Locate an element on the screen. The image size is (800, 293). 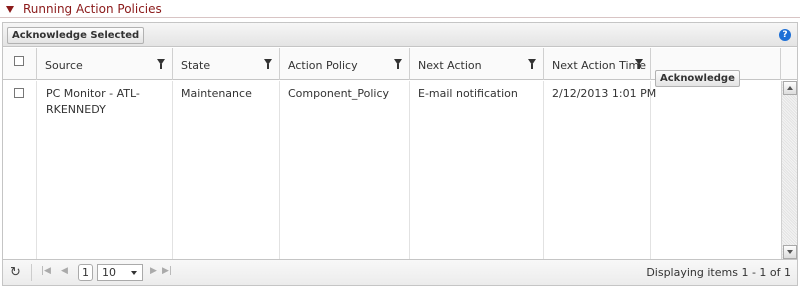
section-divider is located at coordinates (400, 17).